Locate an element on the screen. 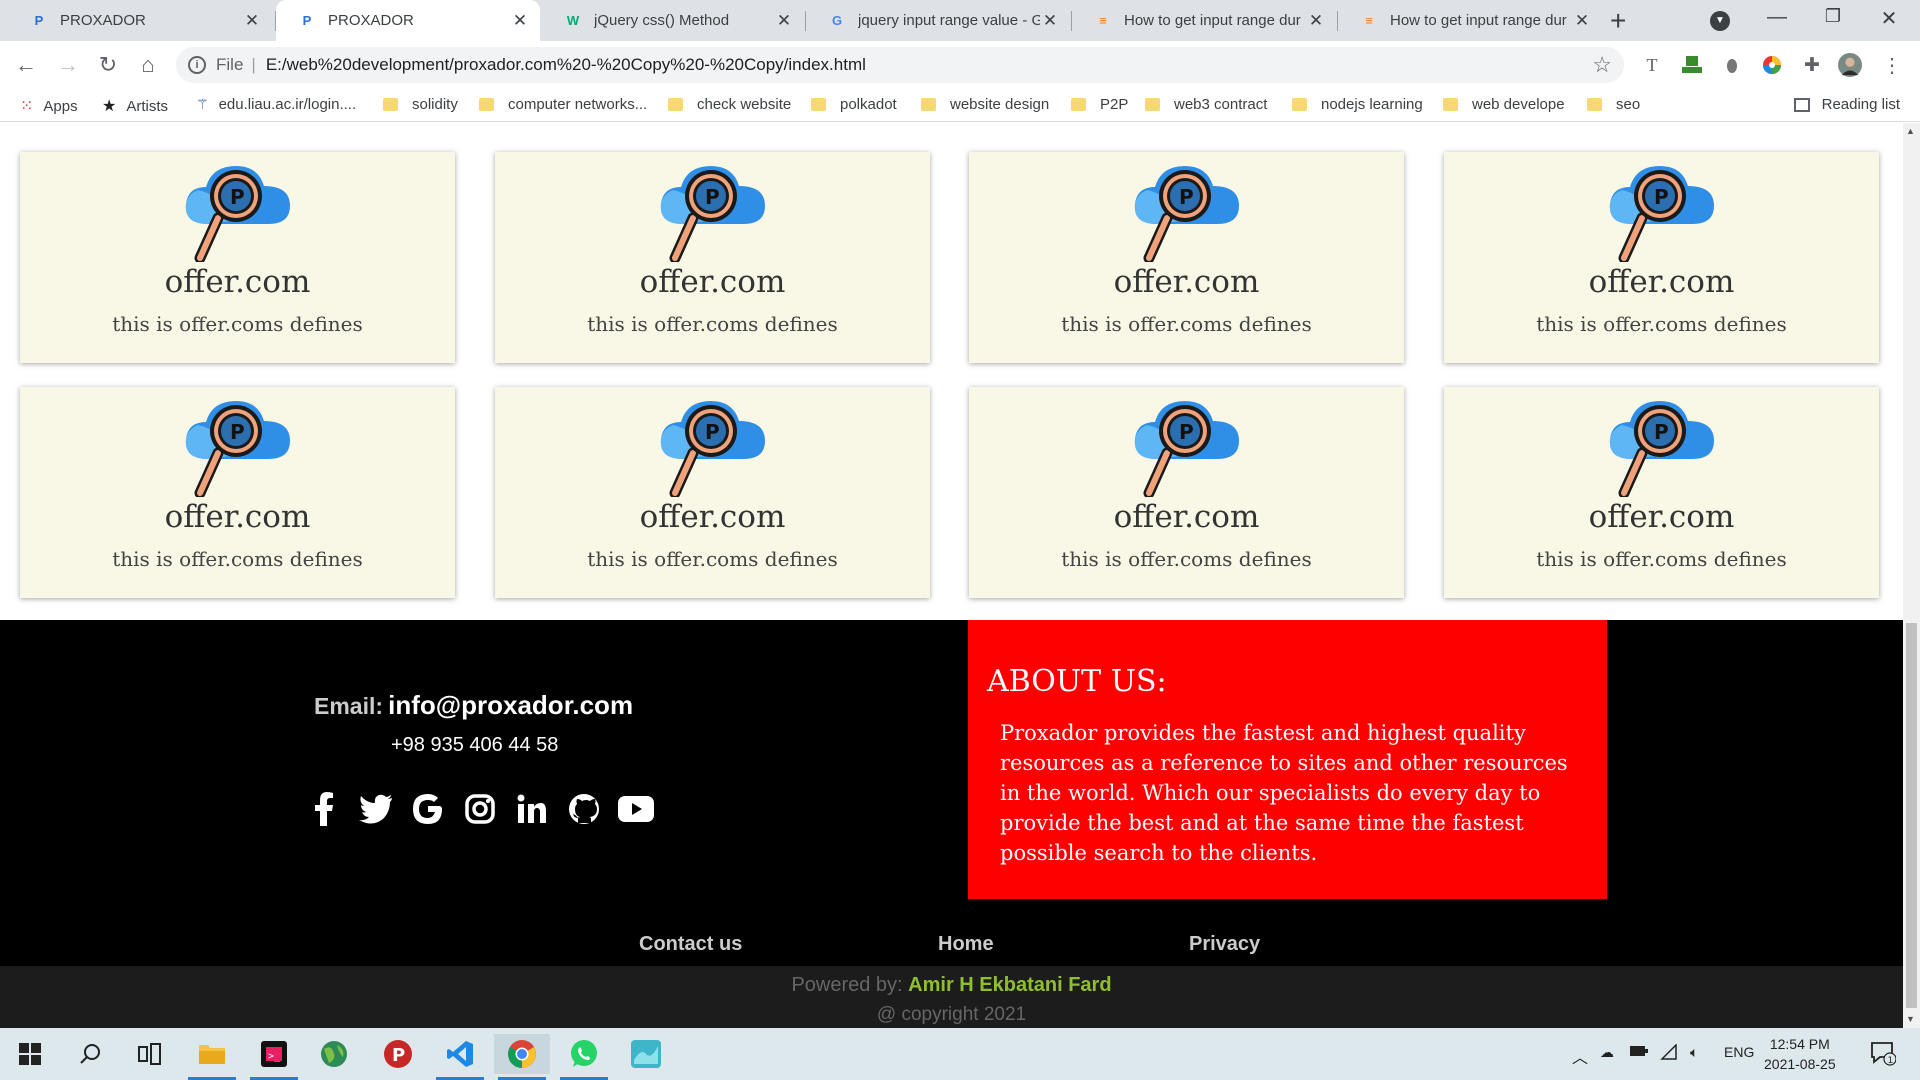 The image size is (1920, 1080). tab-title: PROXADOR is located at coordinates (371, 20).